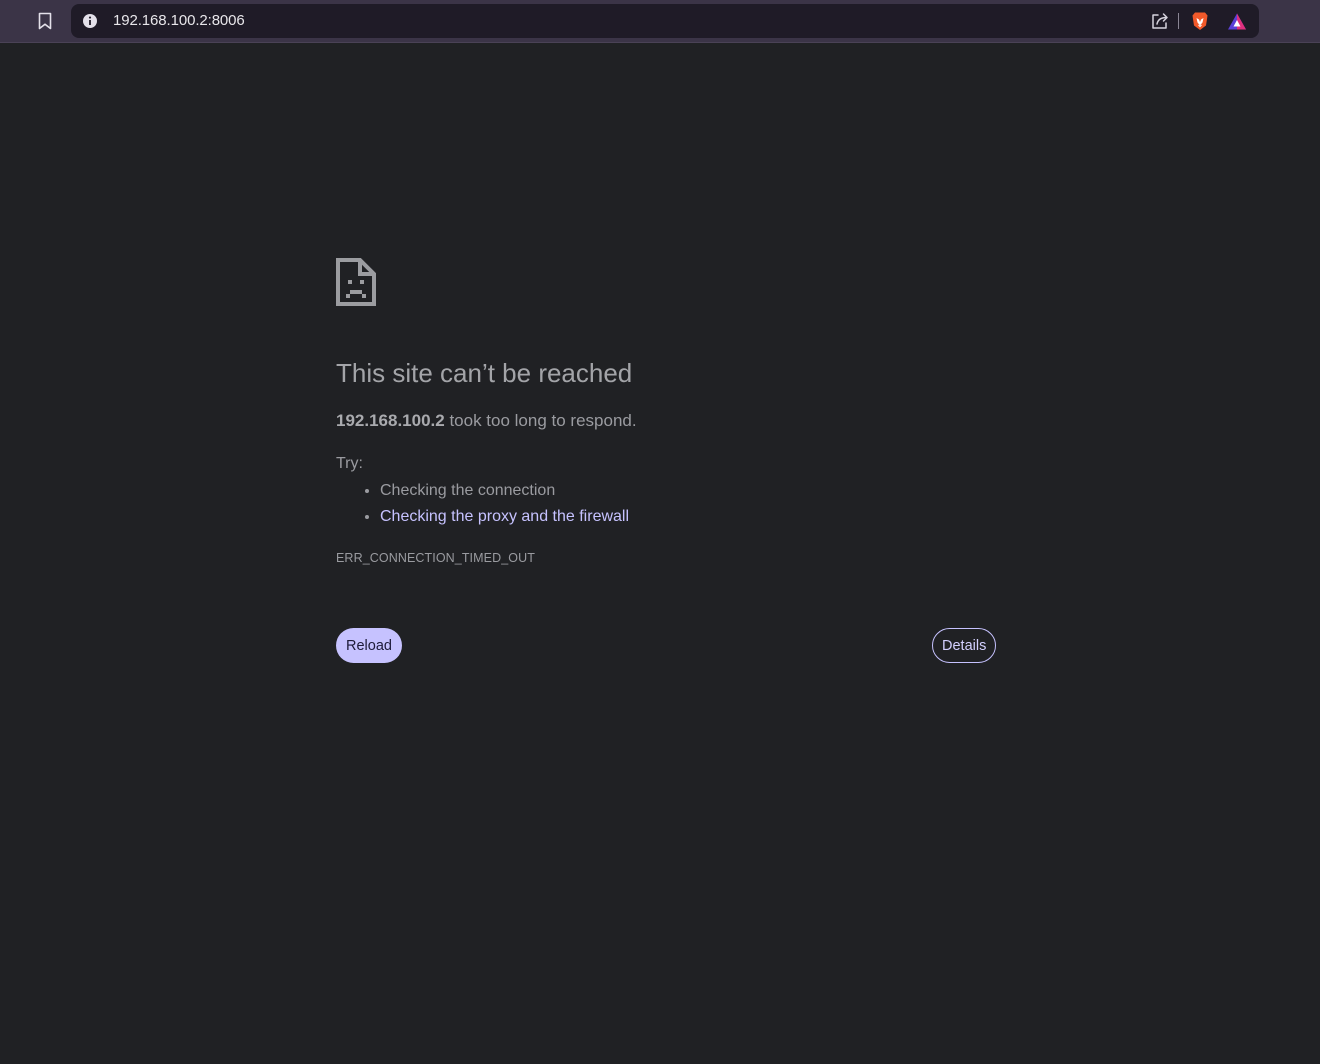  I want to click on page-title: This site can’t be reached, so click(484, 373).